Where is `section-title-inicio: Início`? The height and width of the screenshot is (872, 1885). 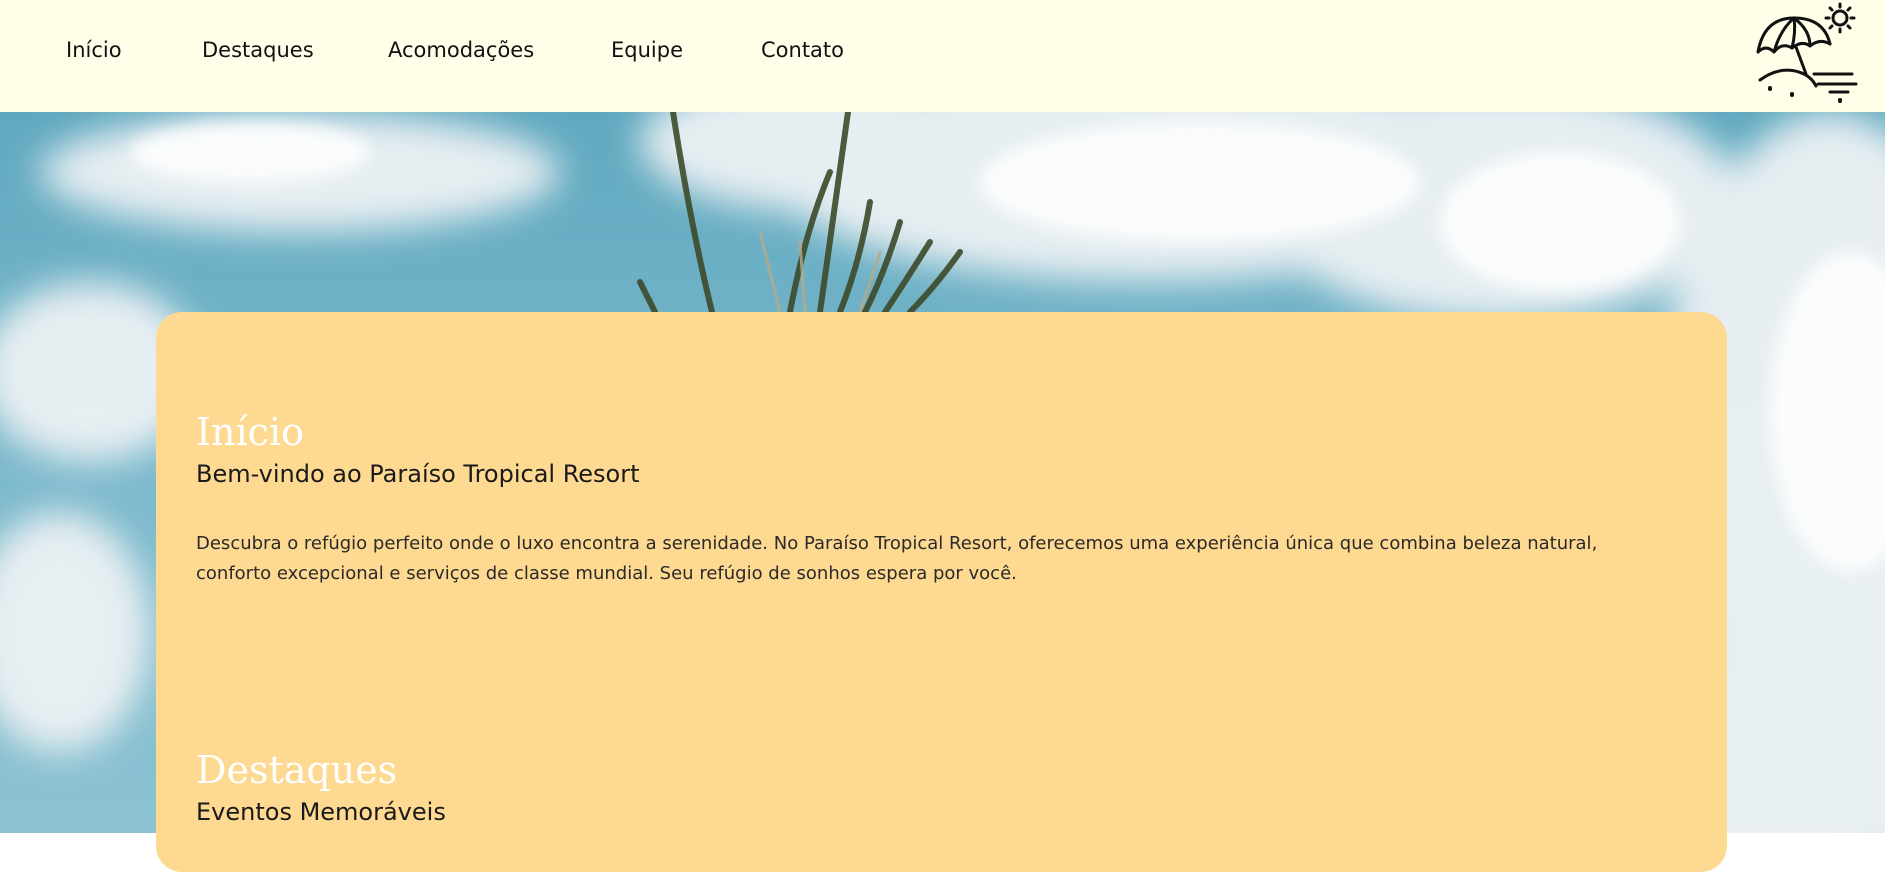 section-title-inicio: Início is located at coordinates (250, 432).